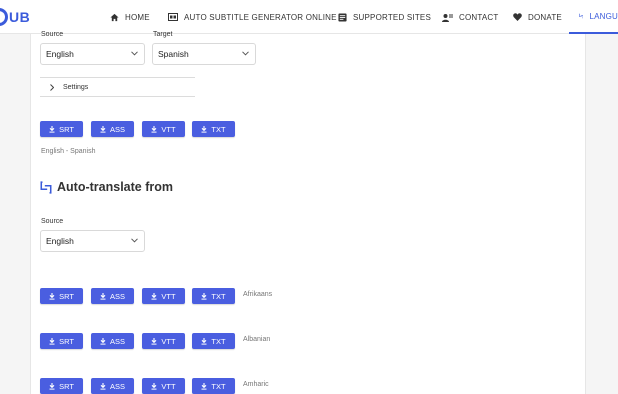  I want to click on target-select: Spanish, so click(204, 54).